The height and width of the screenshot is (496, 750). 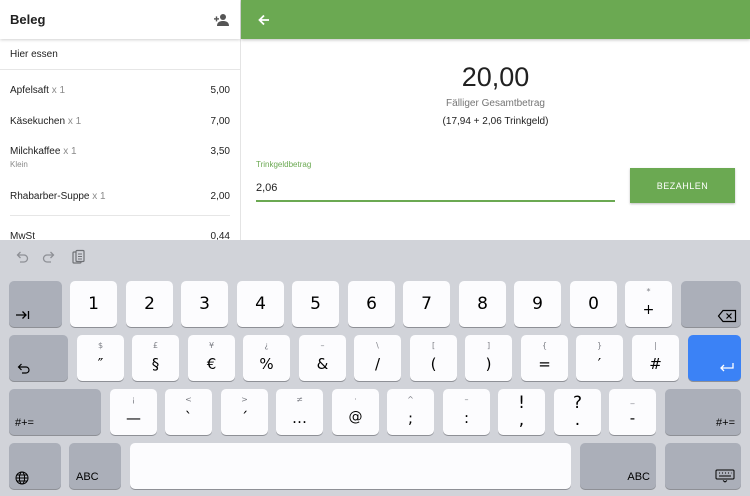 I want to click on key-paren-close: ]), so click(x=488, y=358).